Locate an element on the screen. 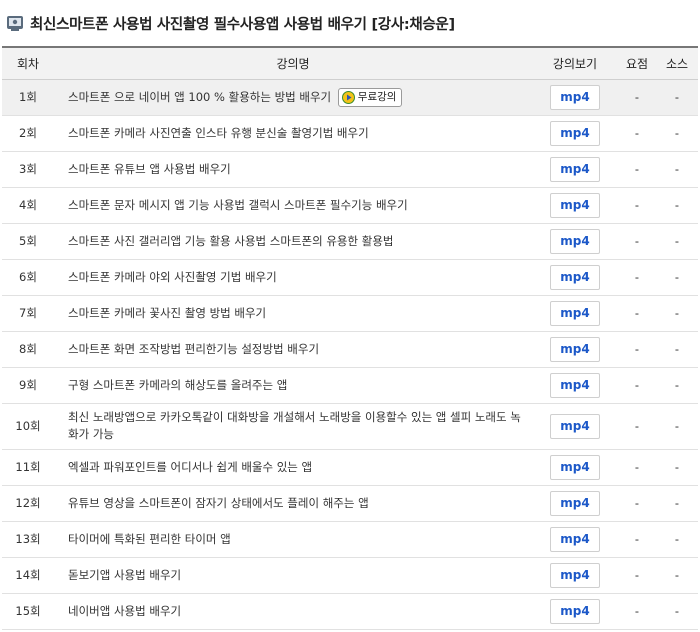  lecture-number: 15회 is located at coordinates (28, 611).